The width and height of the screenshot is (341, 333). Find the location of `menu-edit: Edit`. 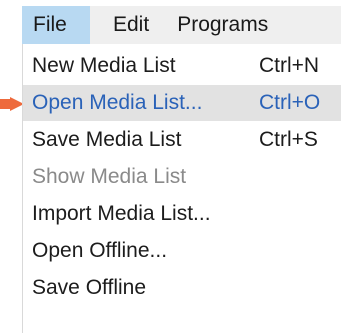

menu-edit: Edit is located at coordinates (119, 25).